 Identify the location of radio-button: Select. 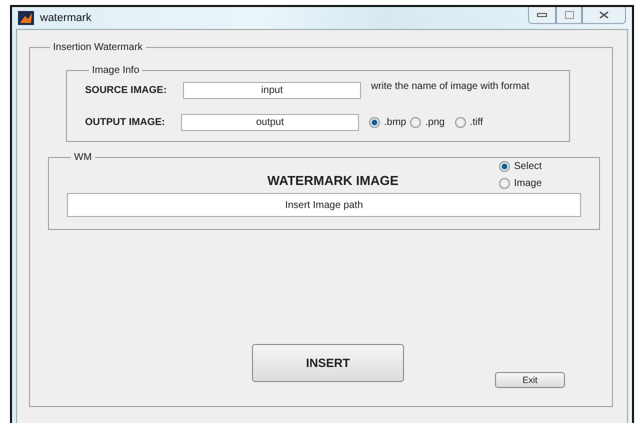
(545, 166).